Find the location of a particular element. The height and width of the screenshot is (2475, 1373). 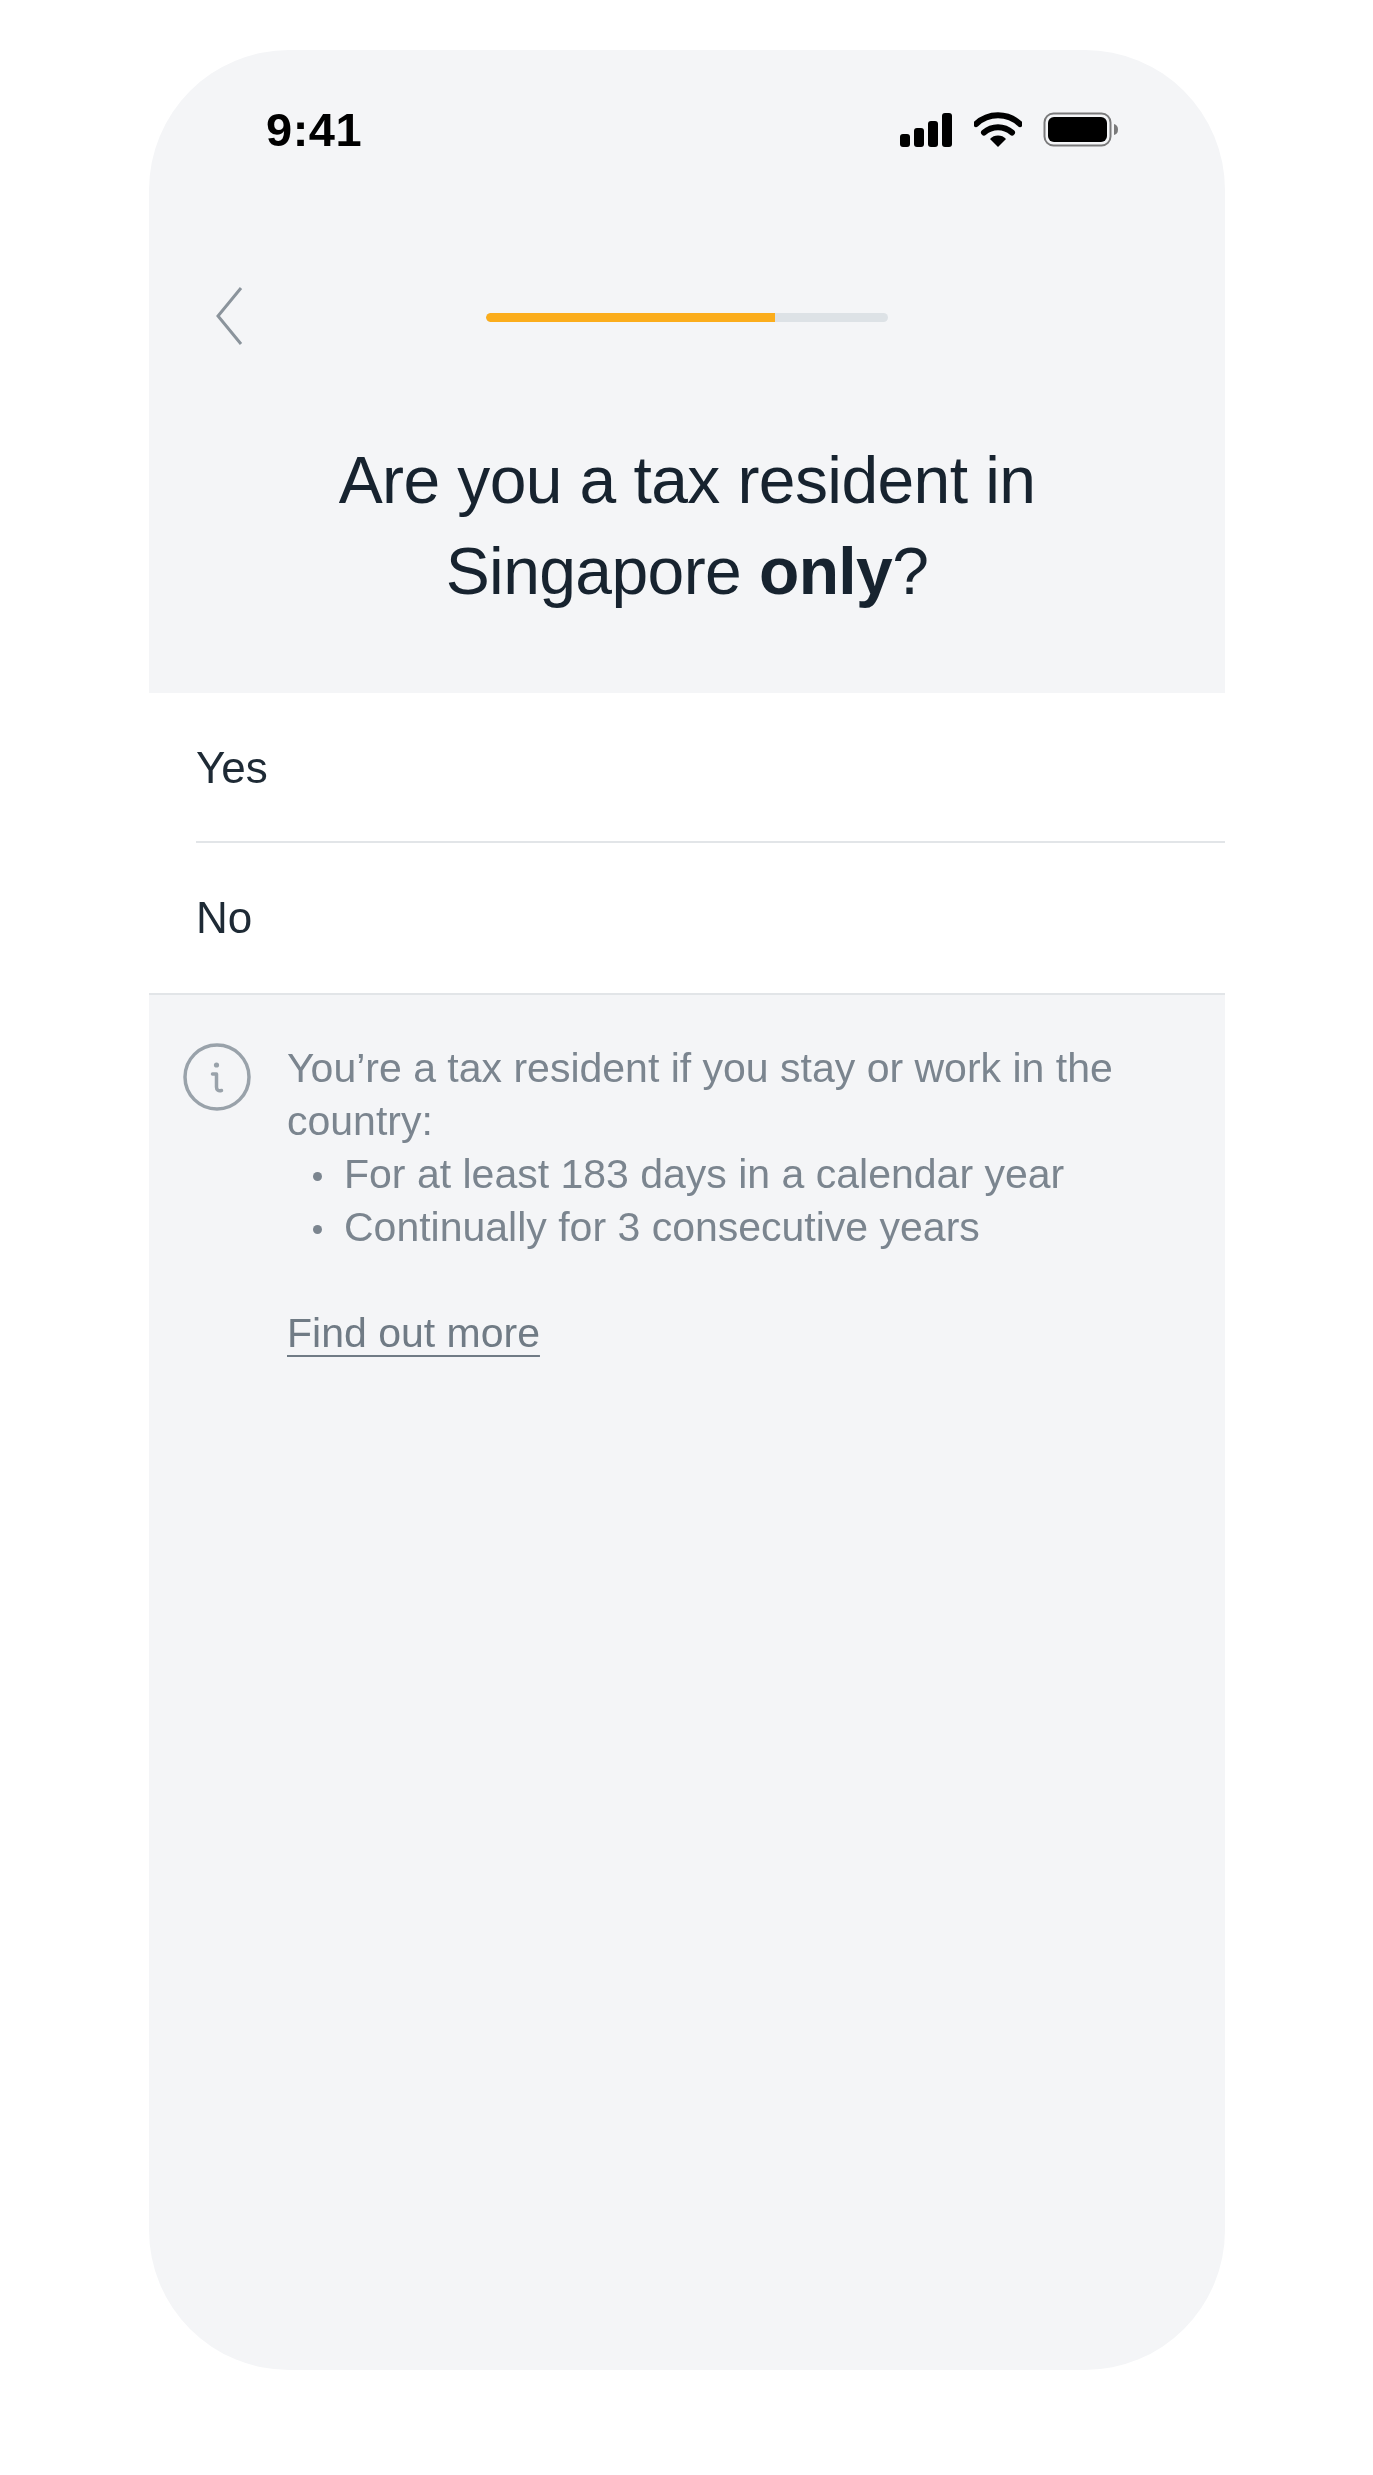

chevron-left-icon is located at coordinates (229, 316).